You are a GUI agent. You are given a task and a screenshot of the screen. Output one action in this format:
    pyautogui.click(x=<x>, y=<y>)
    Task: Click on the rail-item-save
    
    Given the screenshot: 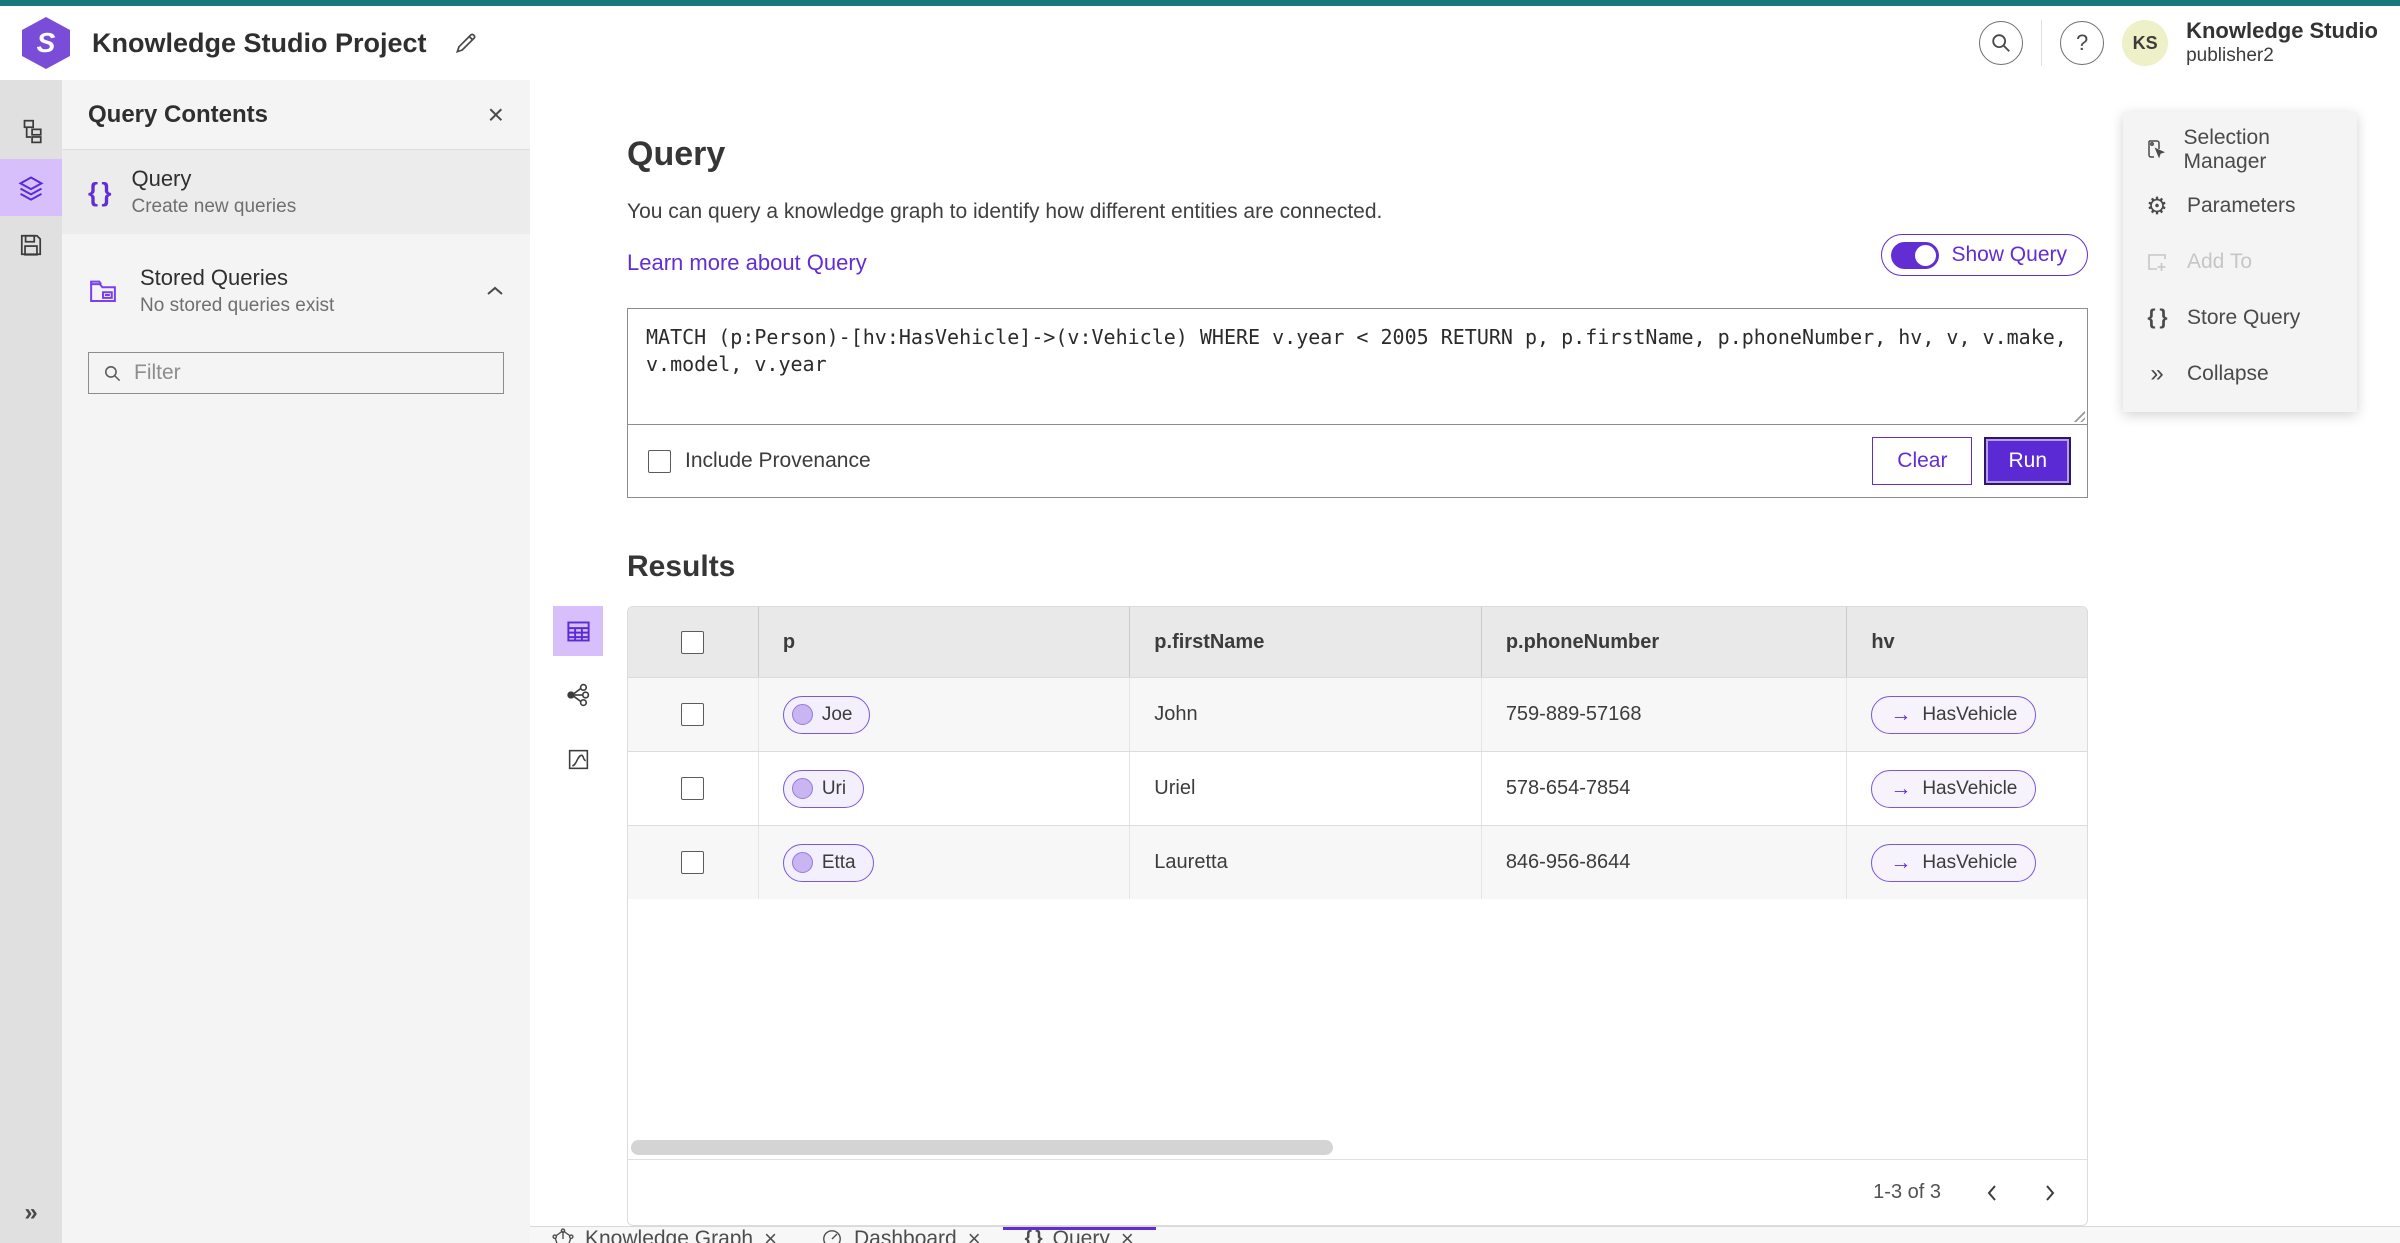 What is the action you would take?
    pyautogui.click(x=31, y=244)
    